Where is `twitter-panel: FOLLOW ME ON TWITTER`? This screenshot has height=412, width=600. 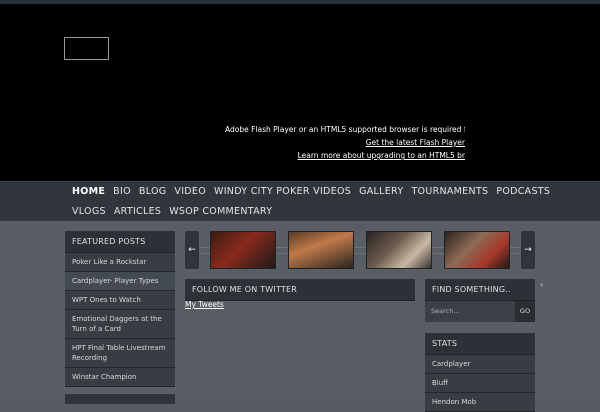 twitter-panel: FOLLOW ME ON TWITTER is located at coordinates (300, 290).